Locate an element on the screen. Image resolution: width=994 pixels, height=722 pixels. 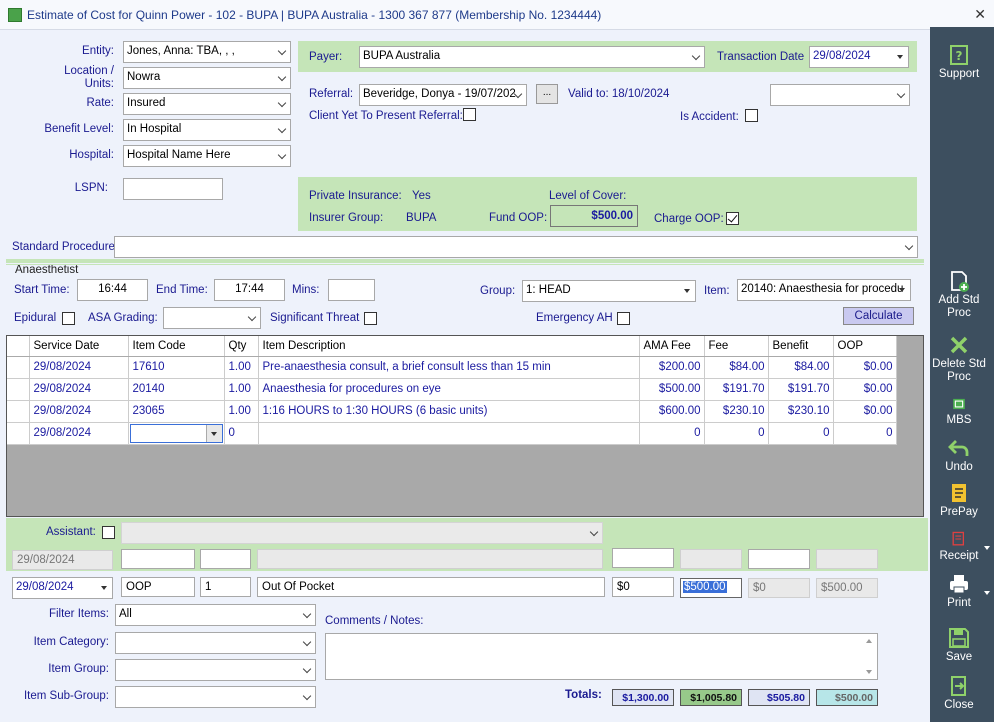
entity-dropdown: Jones, Anna: TBA, , , is located at coordinates (207, 52).